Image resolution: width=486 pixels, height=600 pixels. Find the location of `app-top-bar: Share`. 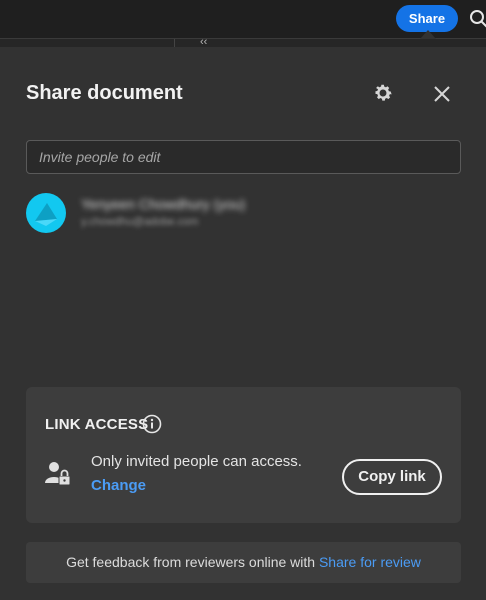

app-top-bar: Share is located at coordinates (243, 19).